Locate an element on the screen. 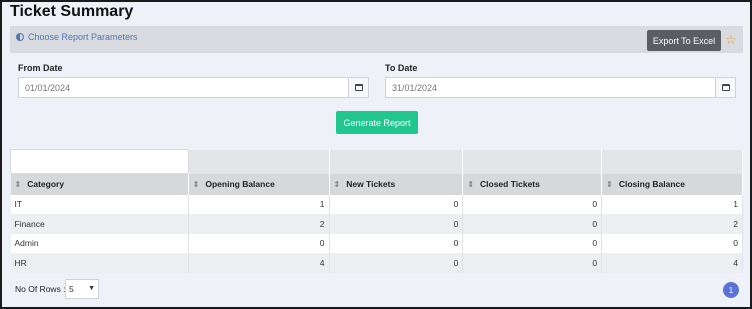 Image resolution: width=752 pixels, height=309 pixels. closing-balance-cell: 0 is located at coordinates (672, 243).